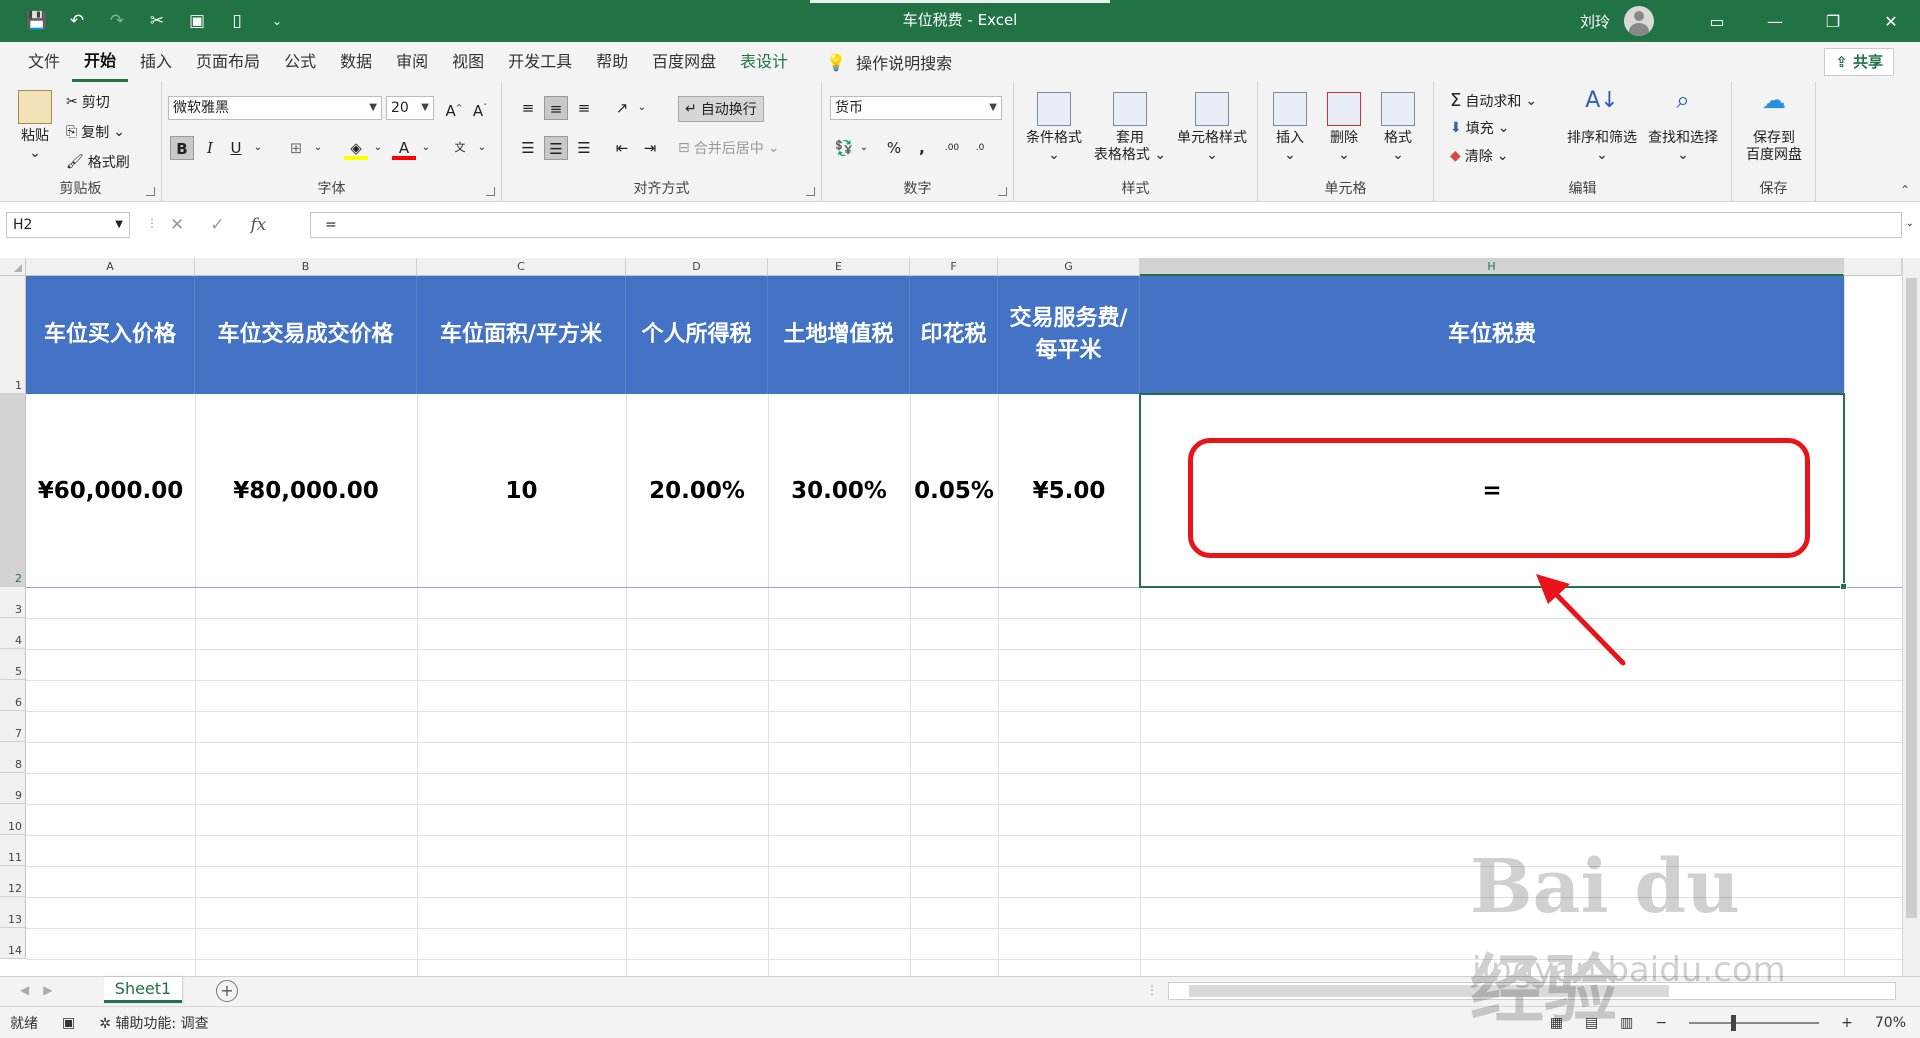 The height and width of the screenshot is (1038, 1920). Describe the element at coordinates (1212, 128) in the screenshot. I see `cell-styles-button: 单元格样式 ⌄` at that location.